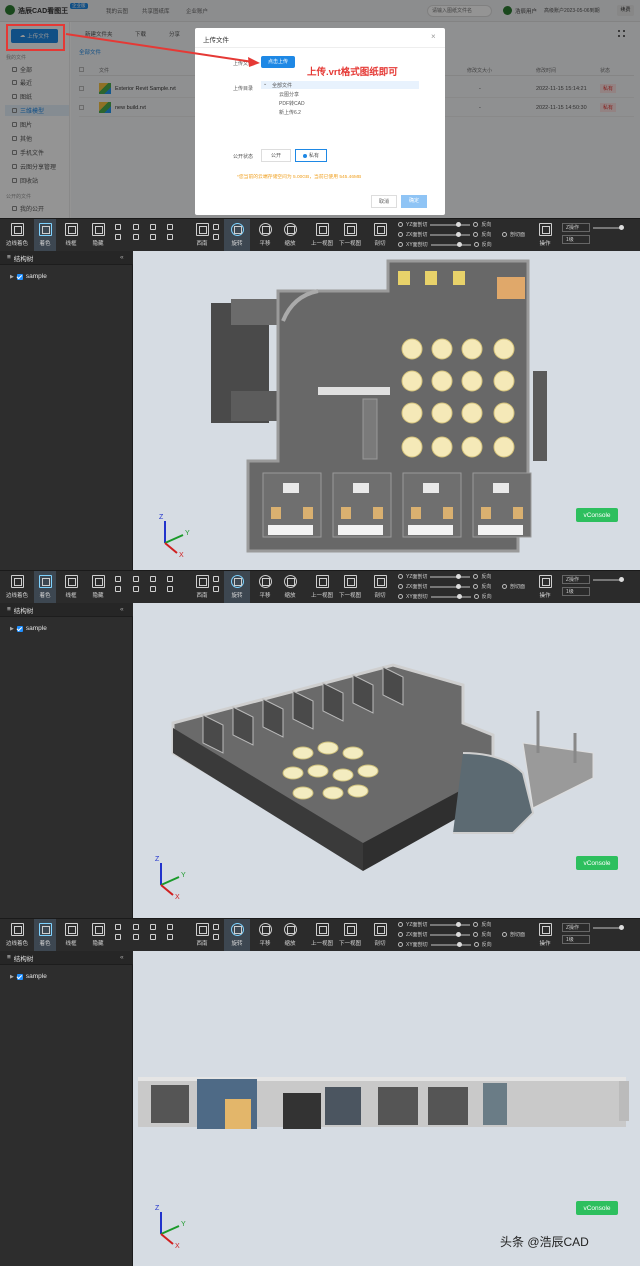 Image resolution: width=640 pixels, height=1266 pixels. What do you see at coordinates (292, 103) in the screenshot?
I see `folder-tree-item: PDF转CAD` at bounding box center [292, 103].